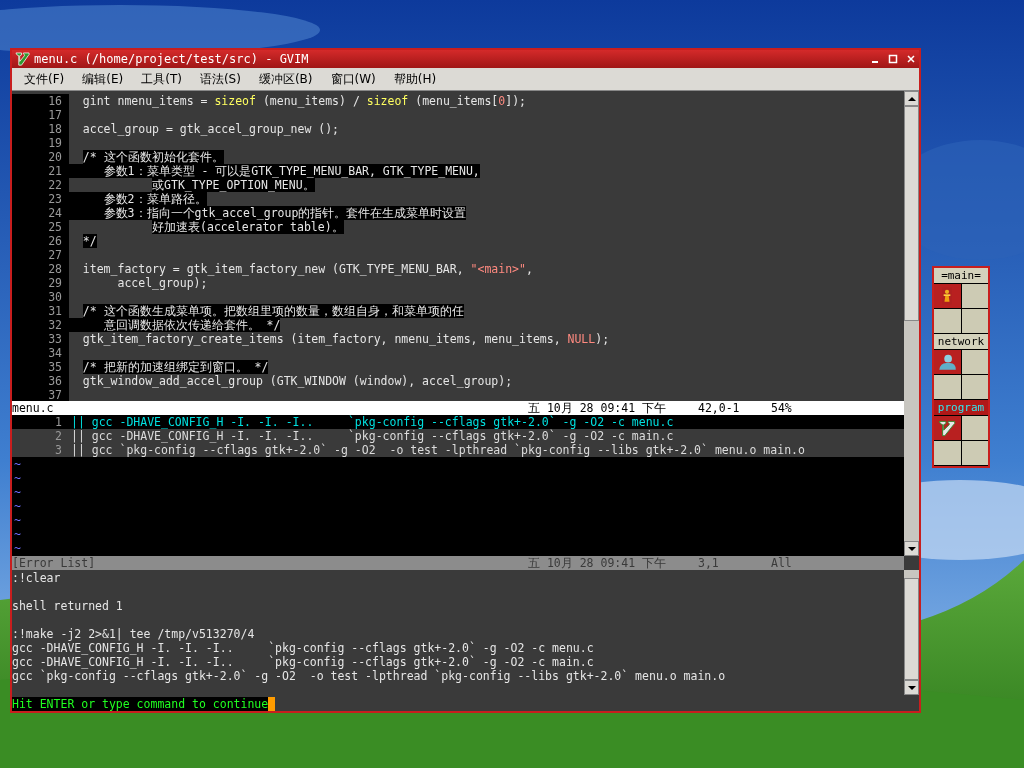 Image resolution: width=1024 pixels, height=768 pixels. Describe the element at coordinates (44, 79) in the screenshot. I see `menu-item: 文件(F)` at that location.